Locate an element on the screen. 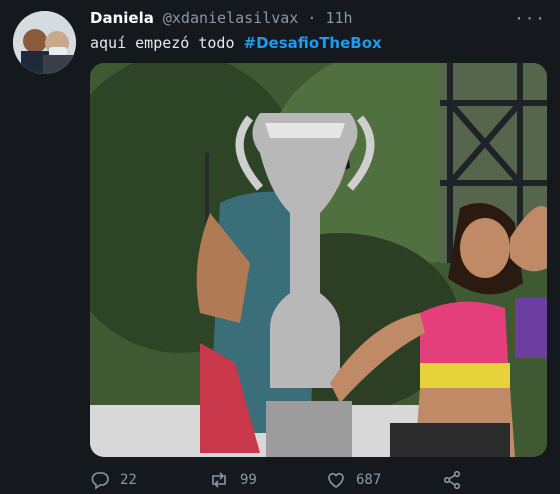 This screenshot has width=560, height=494. tweet-header: Daniela @xdanielasilvax · 11h is located at coordinates (221, 18).